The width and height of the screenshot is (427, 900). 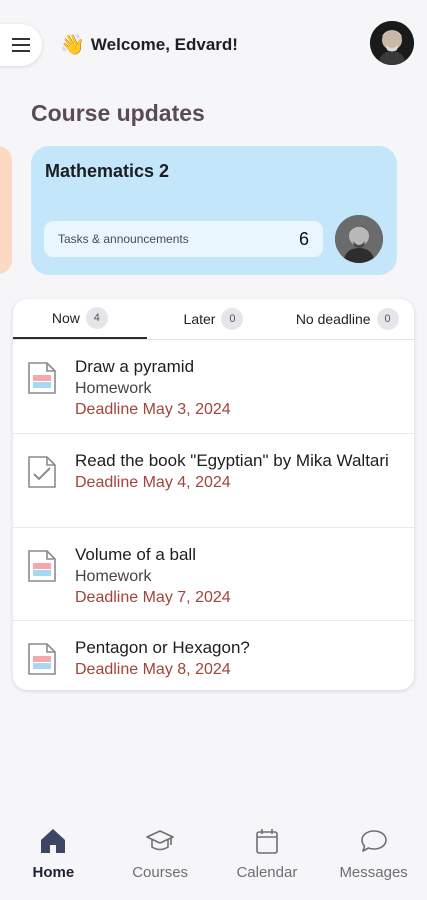 I want to click on nav-calendar: Calendar, so click(x=267, y=859).